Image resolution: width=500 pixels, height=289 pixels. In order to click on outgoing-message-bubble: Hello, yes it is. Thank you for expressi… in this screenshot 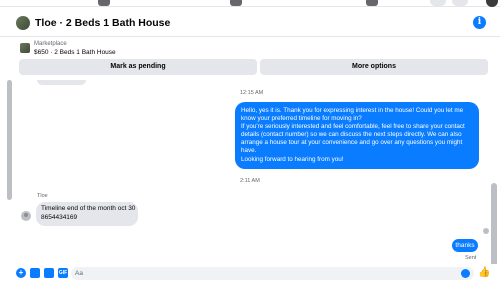, I will do `click(357, 135)`.